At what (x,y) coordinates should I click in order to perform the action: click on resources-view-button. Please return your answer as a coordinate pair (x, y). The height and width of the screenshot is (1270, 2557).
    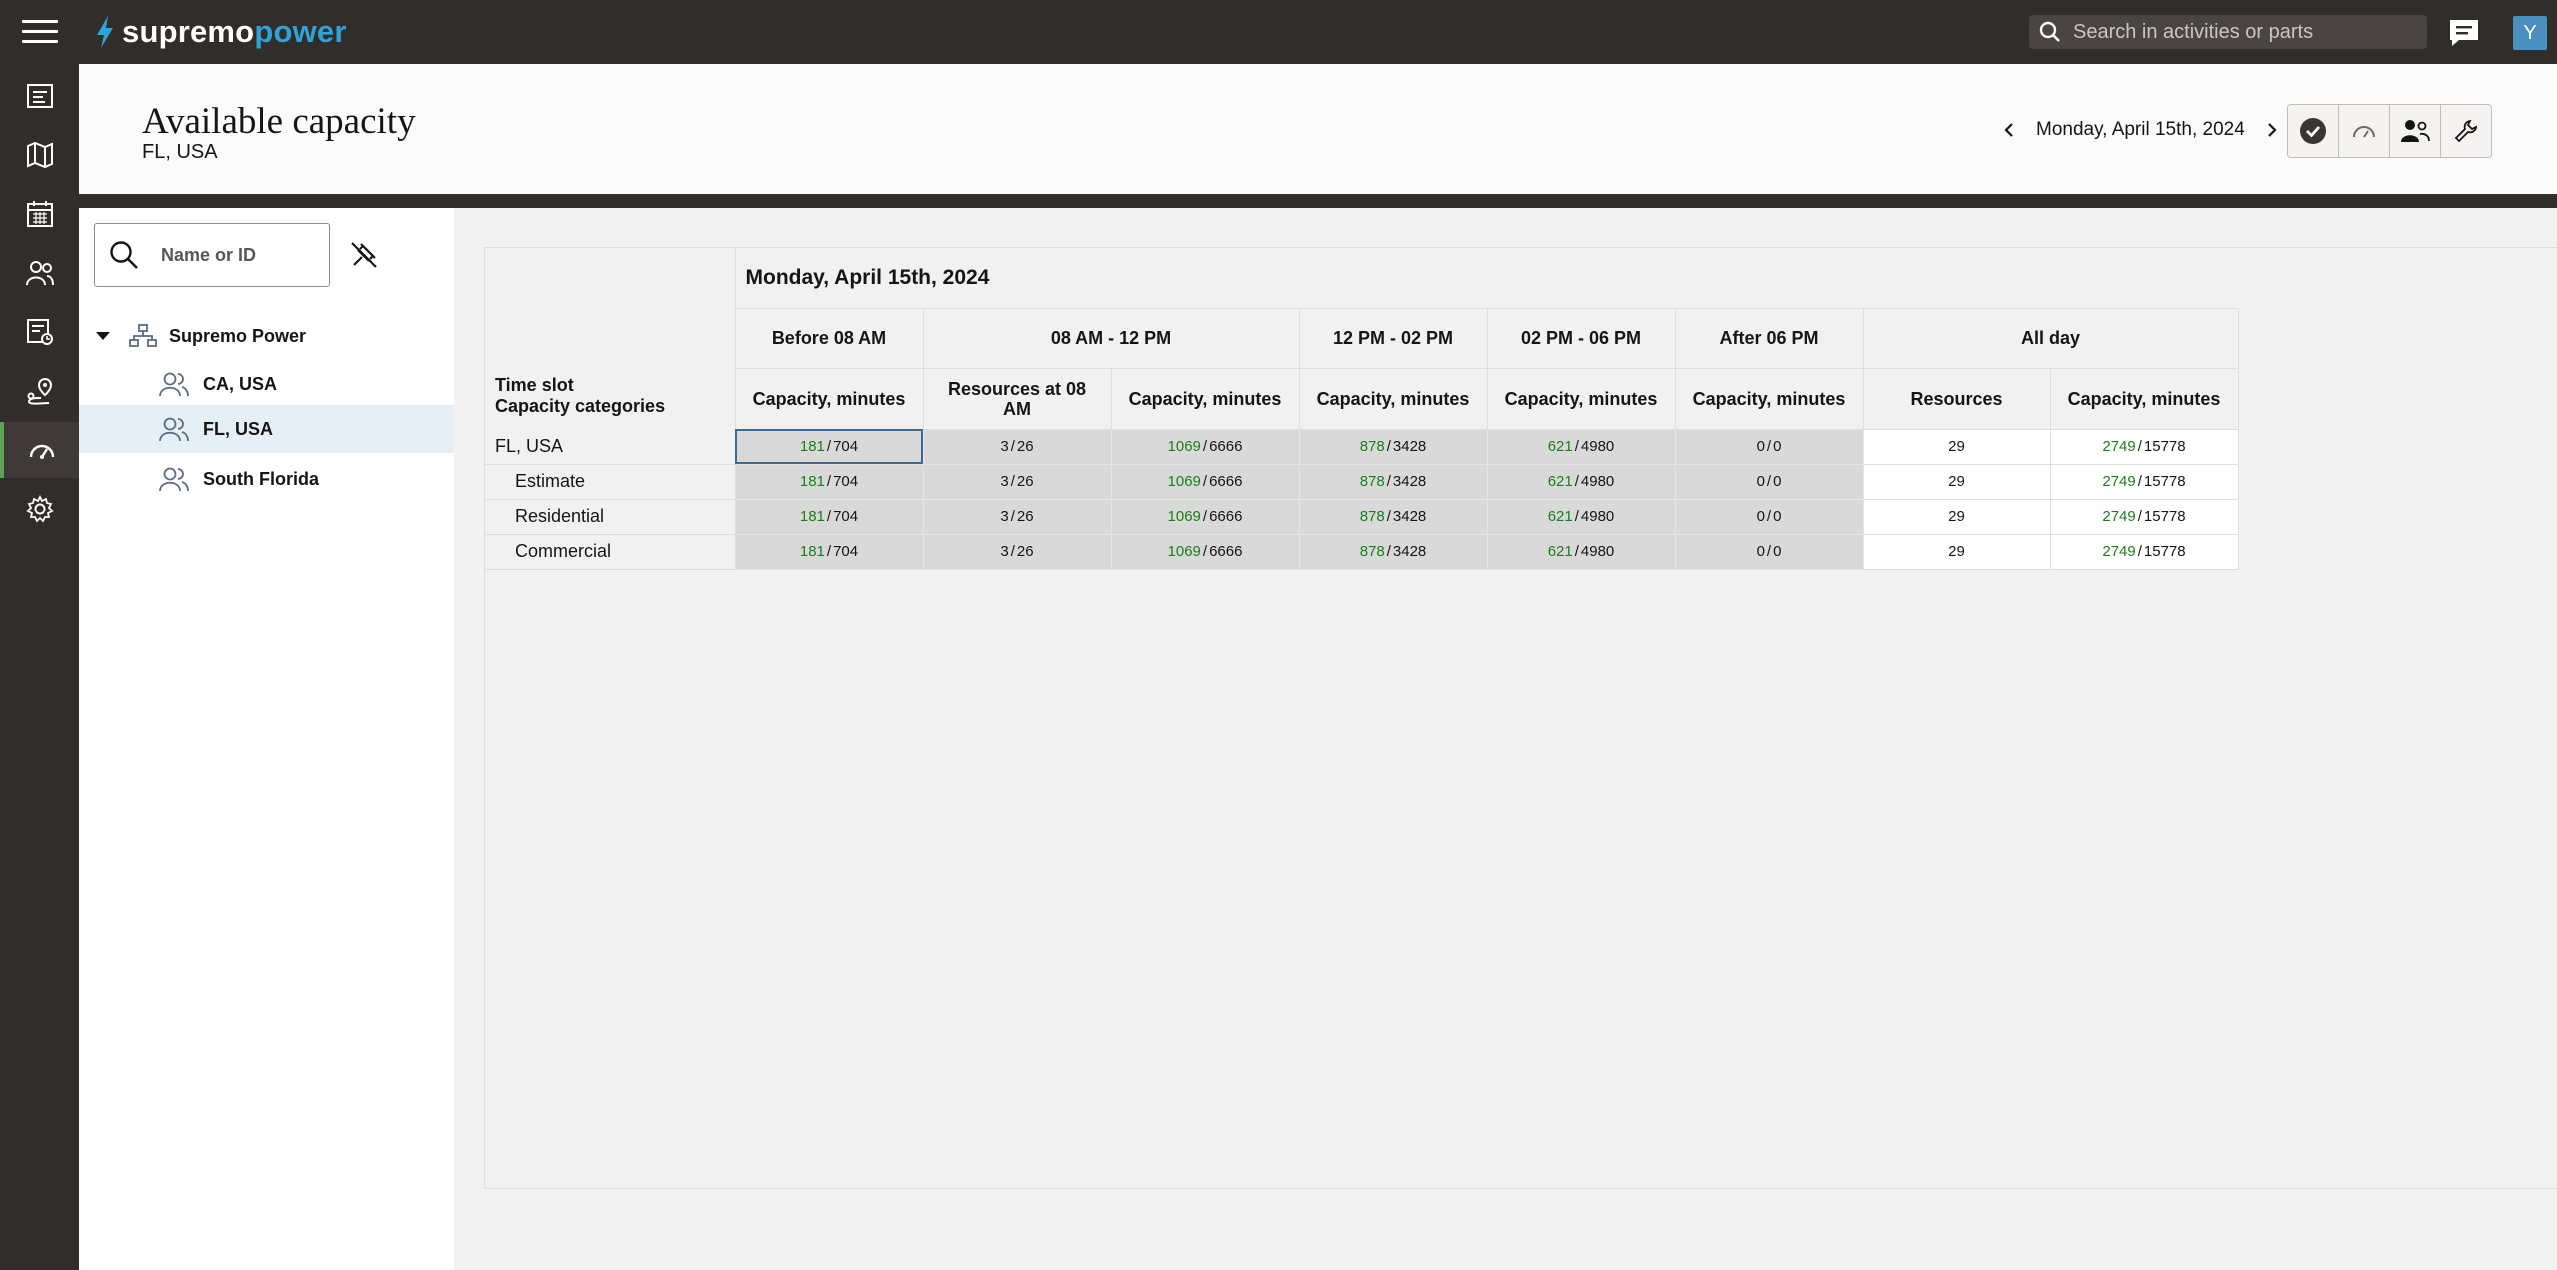
    Looking at the image, I should click on (2415, 131).